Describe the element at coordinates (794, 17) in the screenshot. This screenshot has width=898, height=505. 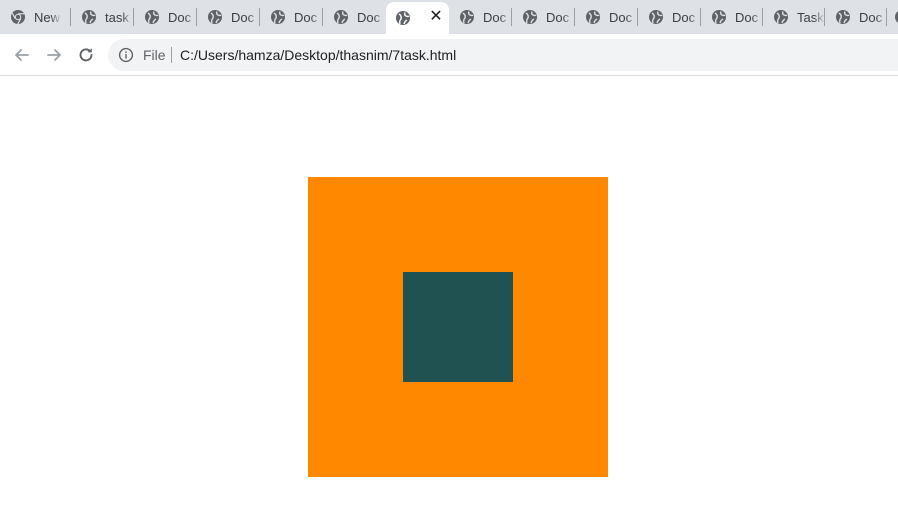
I see `tab-task: Task` at that location.